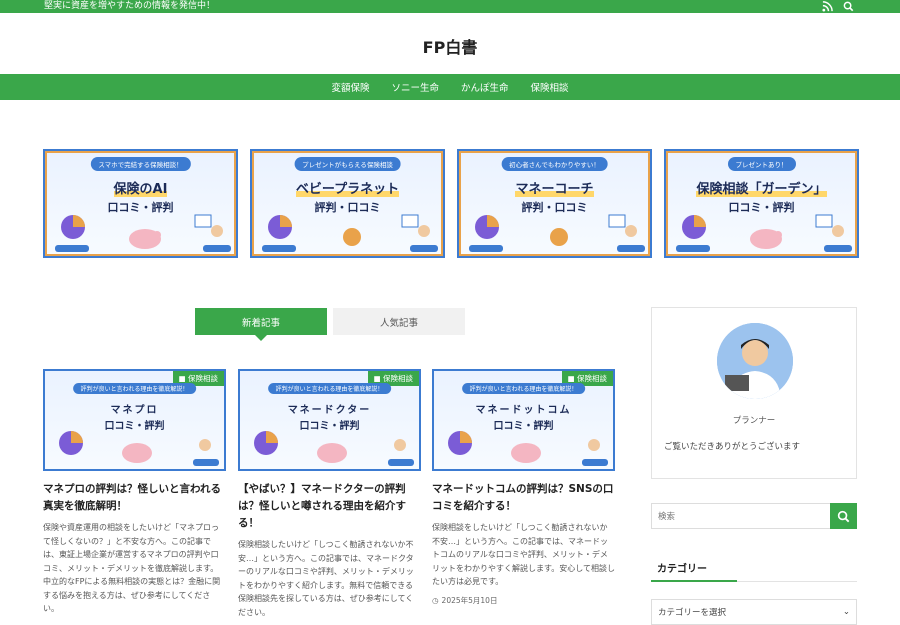 The height and width of the screenshot is (625, 900). Describe the element at coordinates (755, 361) in the screenshot. I see `avatar` at that location.